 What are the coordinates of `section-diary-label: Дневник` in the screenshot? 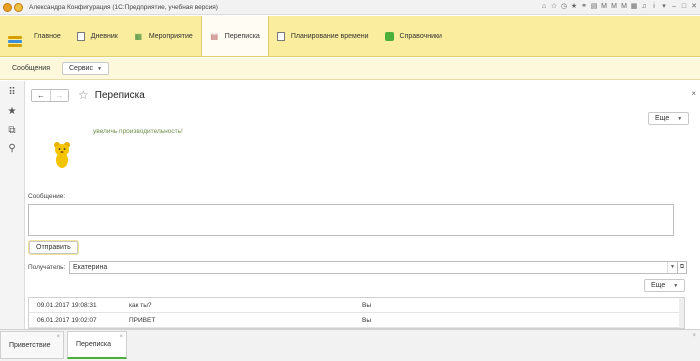 It's located at (104, 36).